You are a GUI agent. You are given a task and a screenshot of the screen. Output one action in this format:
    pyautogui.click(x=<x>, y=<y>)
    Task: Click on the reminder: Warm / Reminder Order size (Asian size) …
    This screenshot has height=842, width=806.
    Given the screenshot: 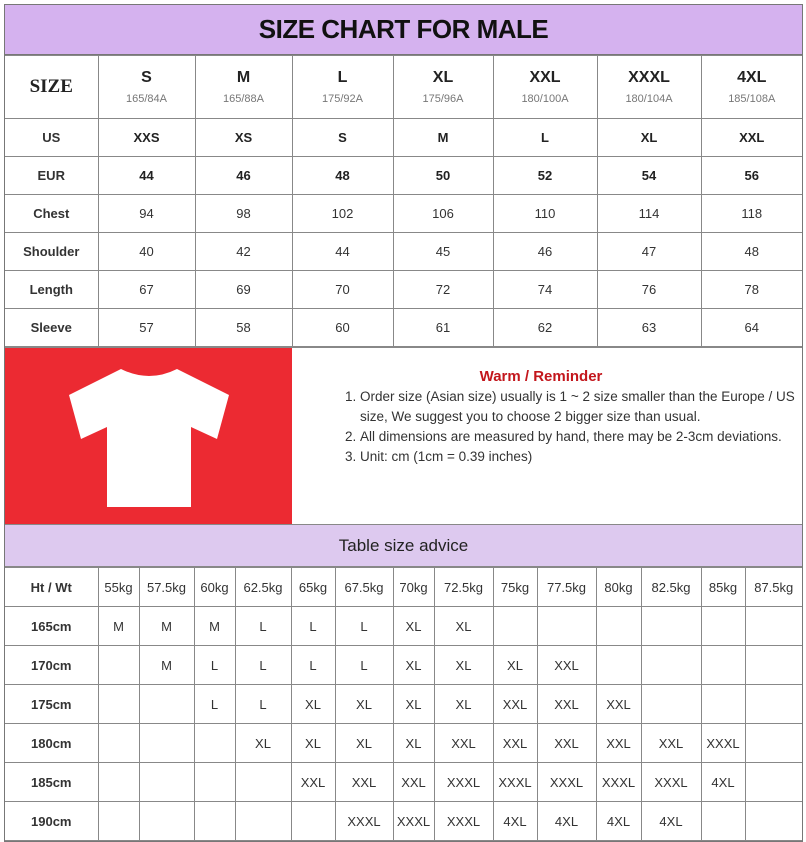 What is the action you would take?
    pyautogui.click(x=547, y=436)
    